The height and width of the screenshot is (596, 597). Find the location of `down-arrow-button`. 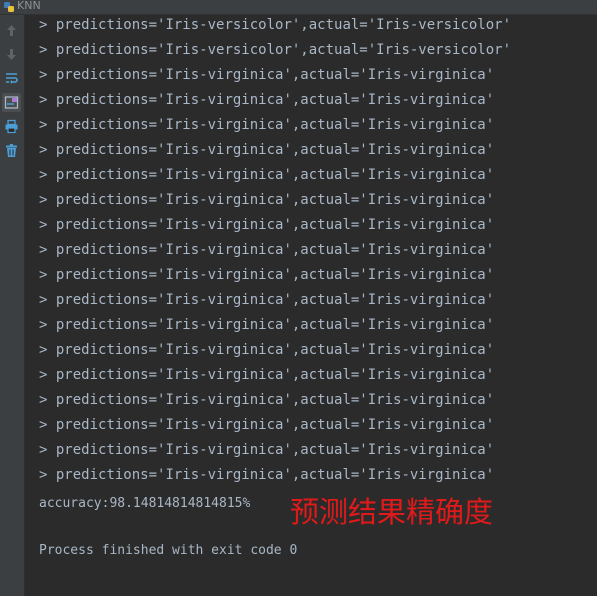

down-arrow-button is located at coordinates (11, 54).